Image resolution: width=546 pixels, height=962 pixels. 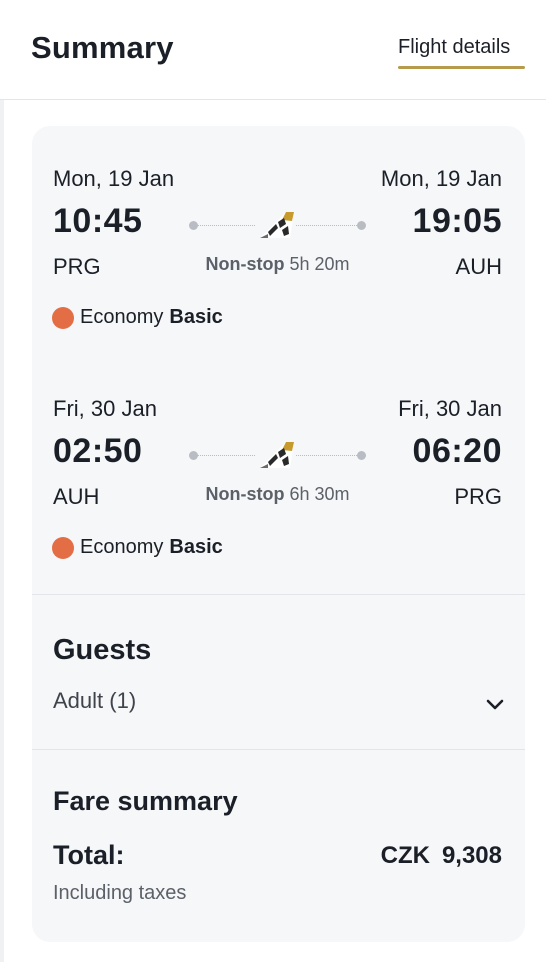 I want to click on arrival-date: Mon, 19 Jan, so click(x=441, y=178).